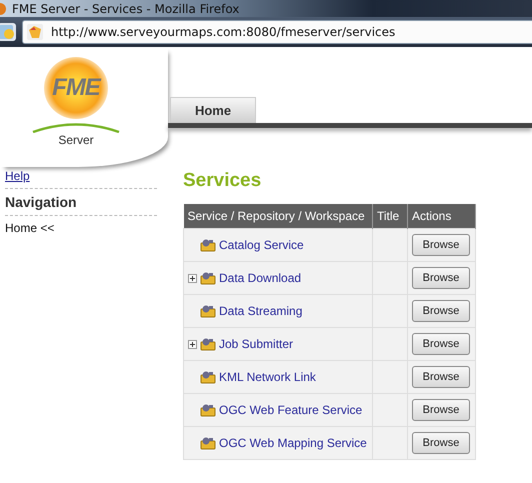 The image size is (532, 483). Describe the element at coordinates (260, 278) in the screenshot. I see `service-link: Data Download` at that location.